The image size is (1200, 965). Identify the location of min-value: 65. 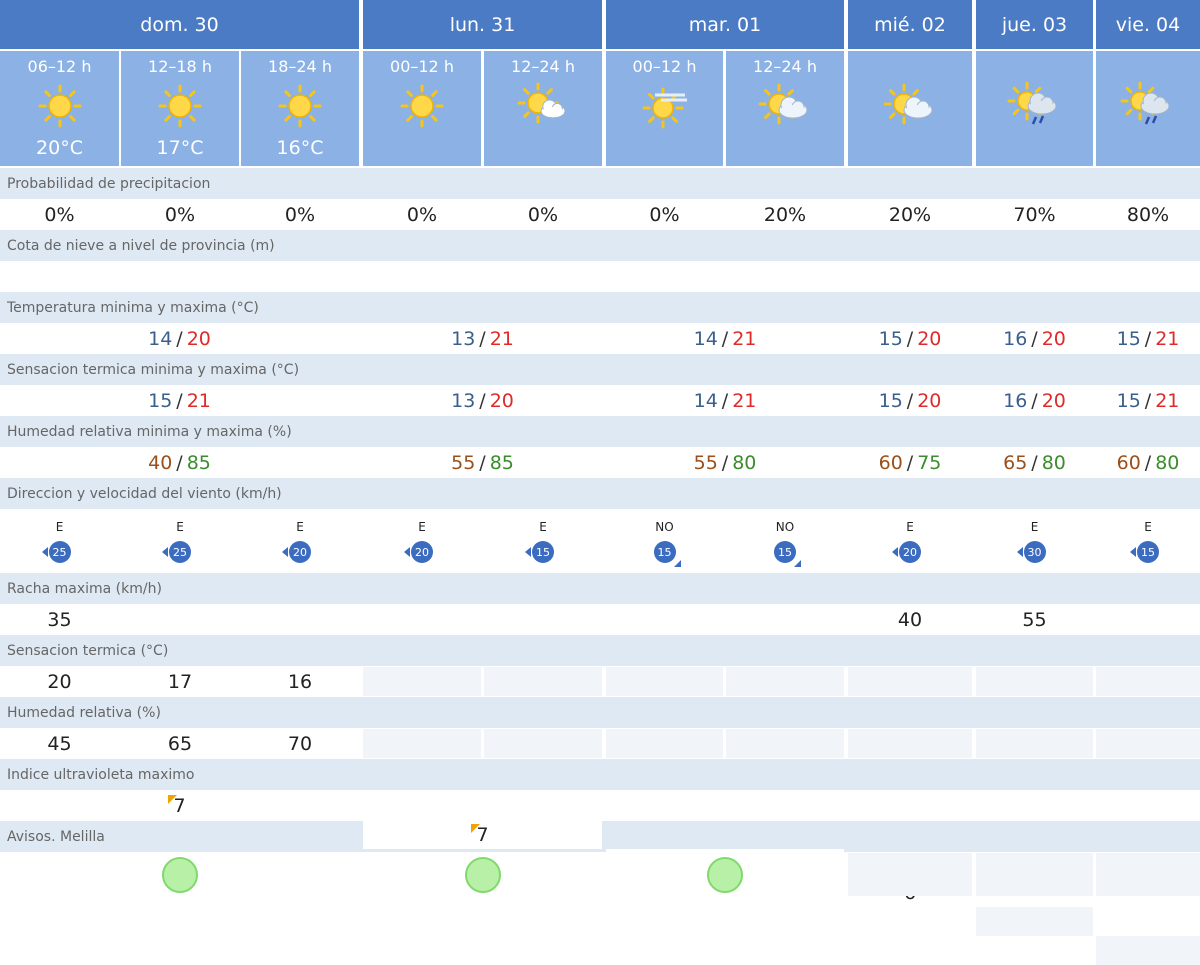
(1015, 462).